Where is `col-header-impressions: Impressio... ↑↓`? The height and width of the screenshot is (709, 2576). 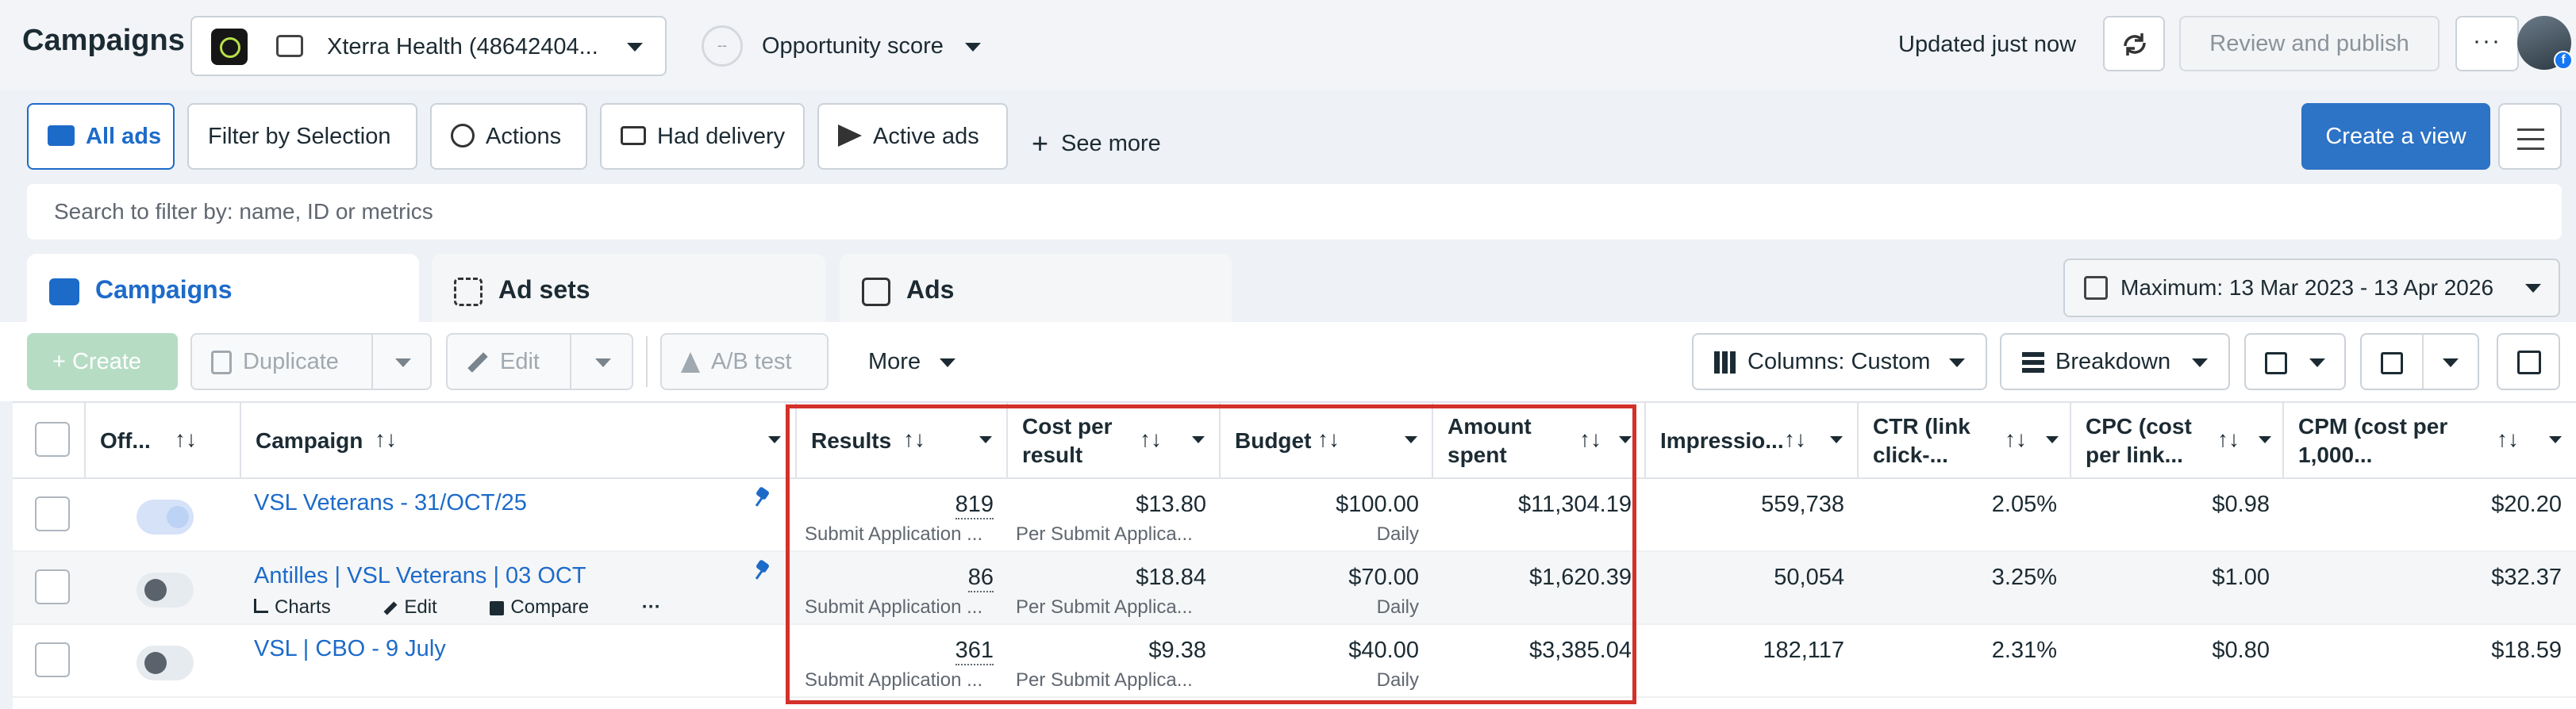 col-header-impressions: Impressio... ↑↓ is located at coordinates (1752, 441).